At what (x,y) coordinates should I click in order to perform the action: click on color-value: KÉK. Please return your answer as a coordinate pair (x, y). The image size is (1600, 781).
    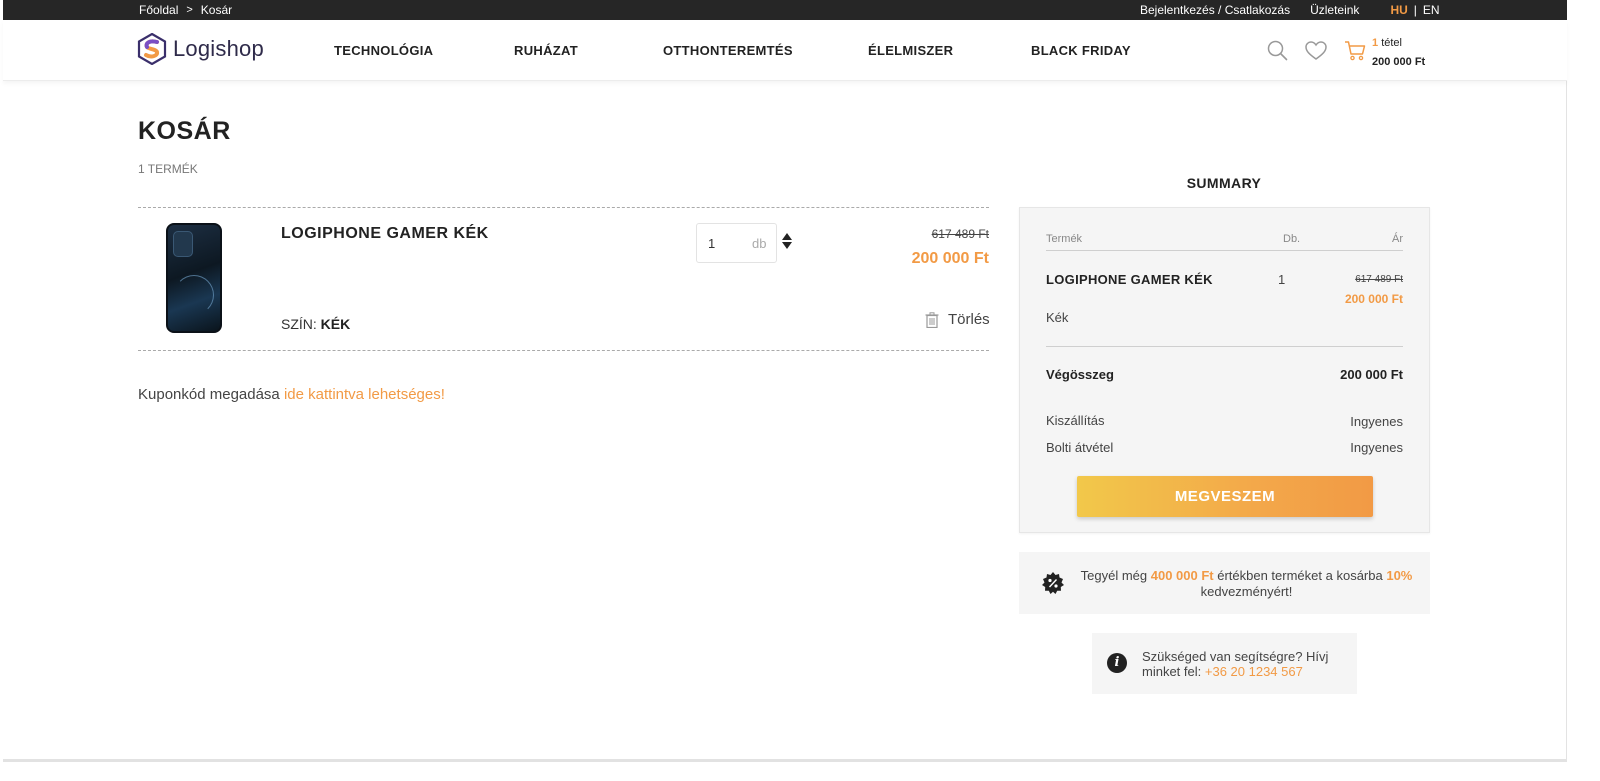
    Looking at the image, I should click on (335, 324).